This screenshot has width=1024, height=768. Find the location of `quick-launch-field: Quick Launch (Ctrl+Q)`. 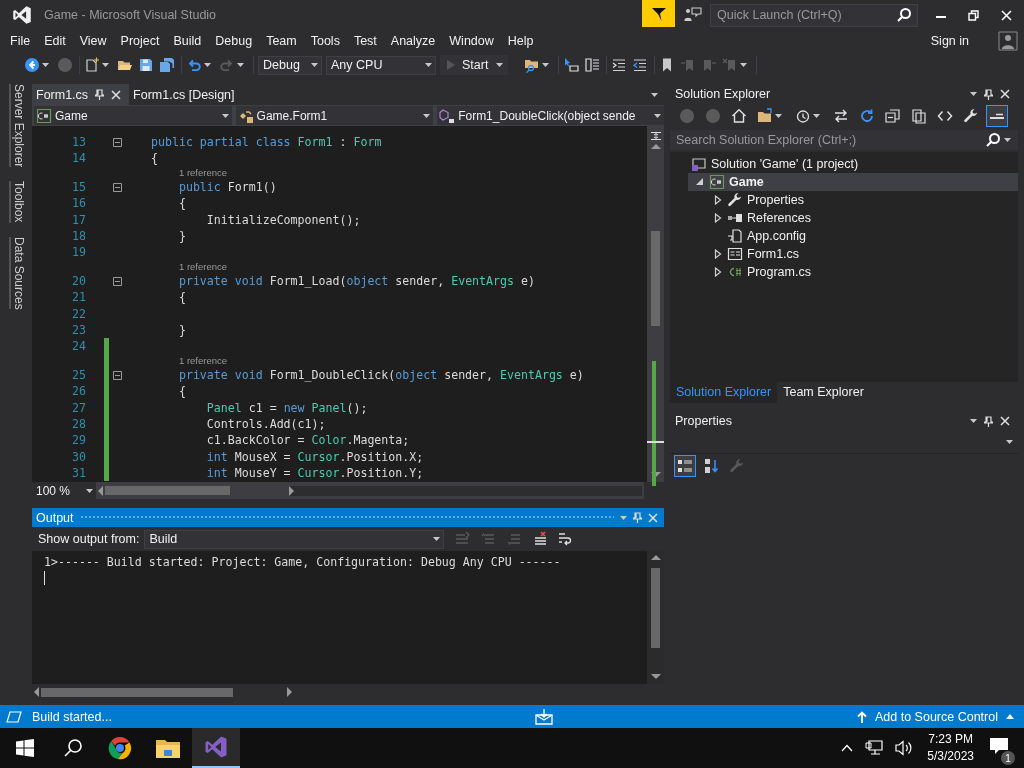

quick-launch-field: Quick Launch (Ctrl+Q) is located at coordinates (814, 15).